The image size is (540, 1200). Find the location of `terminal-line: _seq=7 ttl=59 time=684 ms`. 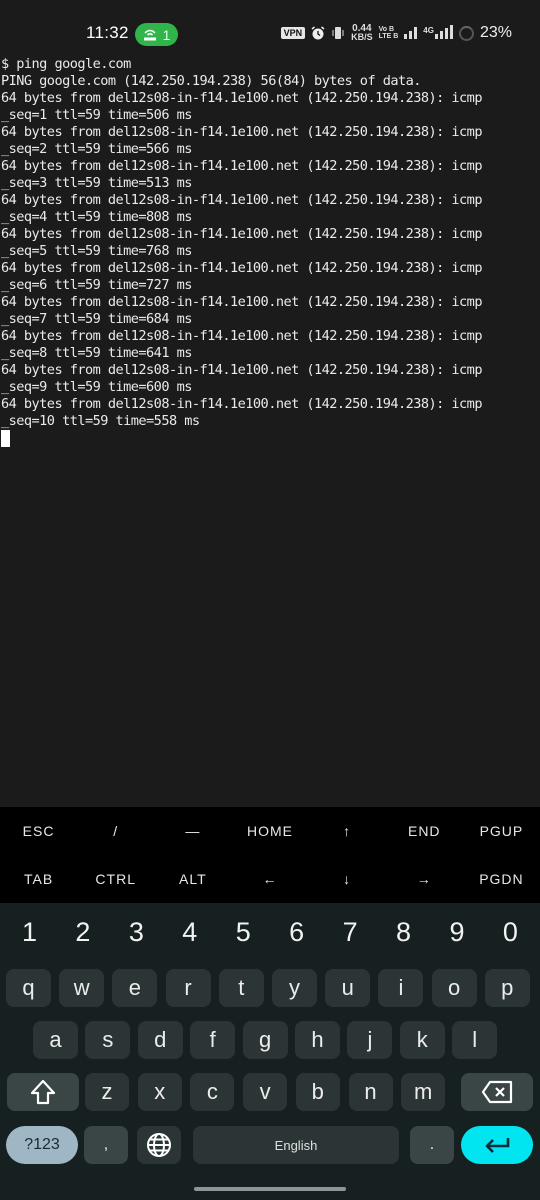

terminal-line: _seq=7 ttl=59 time=684 ms is located at coordinates (96, 319).